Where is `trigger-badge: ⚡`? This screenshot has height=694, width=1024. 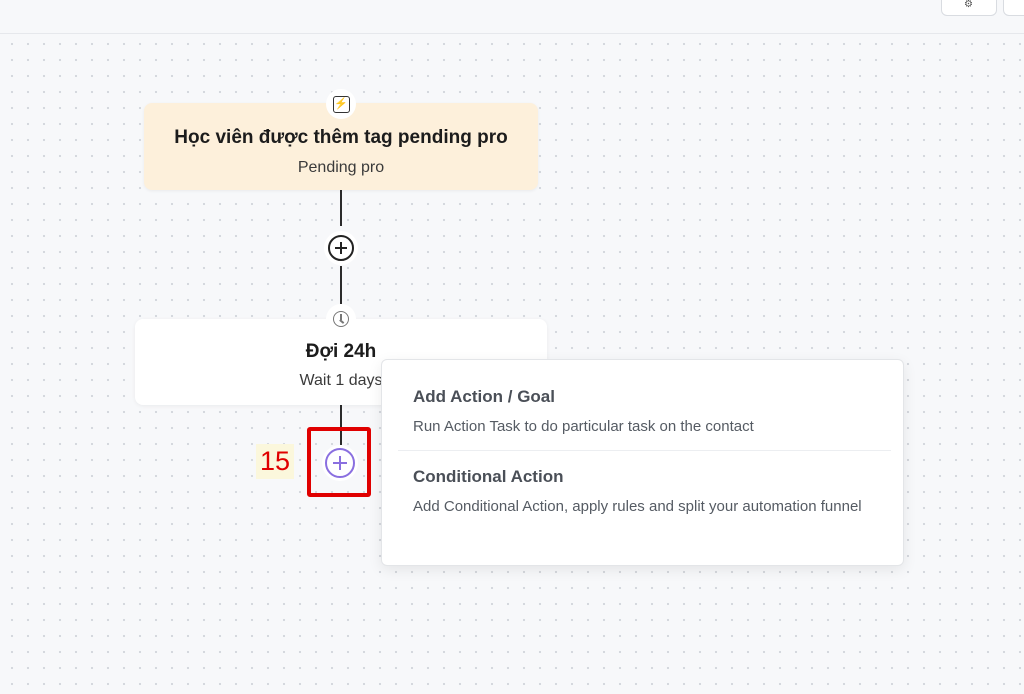 trigger-badge: ⚡ is located at coordinates (341, 104).